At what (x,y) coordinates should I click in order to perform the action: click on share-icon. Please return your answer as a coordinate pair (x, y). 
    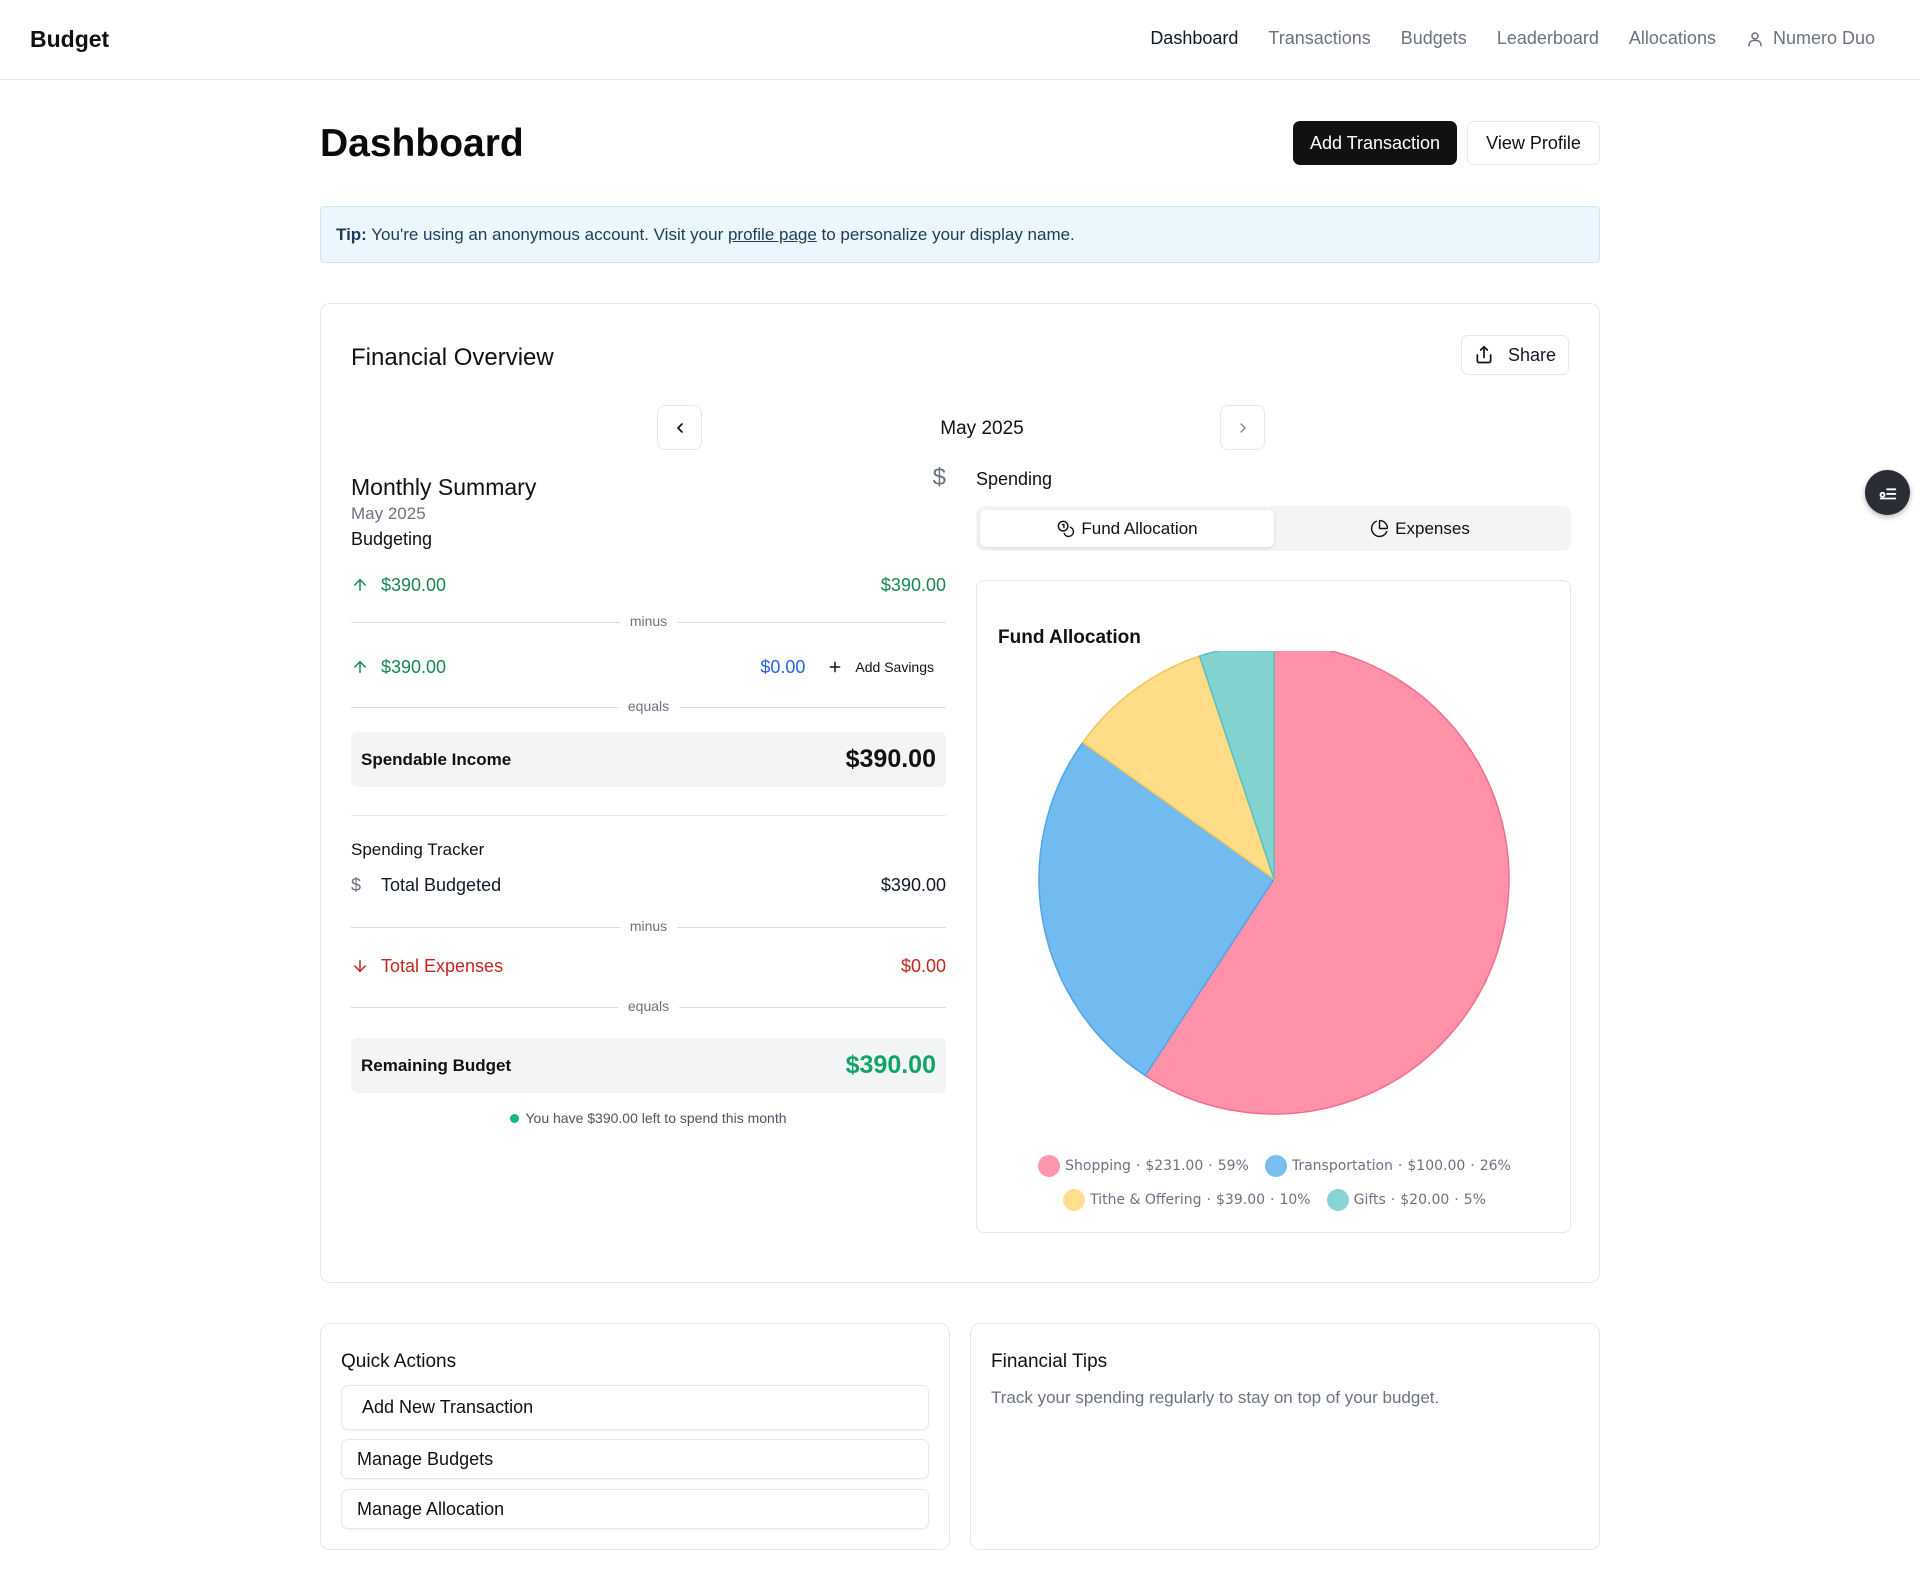
    Looking at the image, I should click on (1484, 354).